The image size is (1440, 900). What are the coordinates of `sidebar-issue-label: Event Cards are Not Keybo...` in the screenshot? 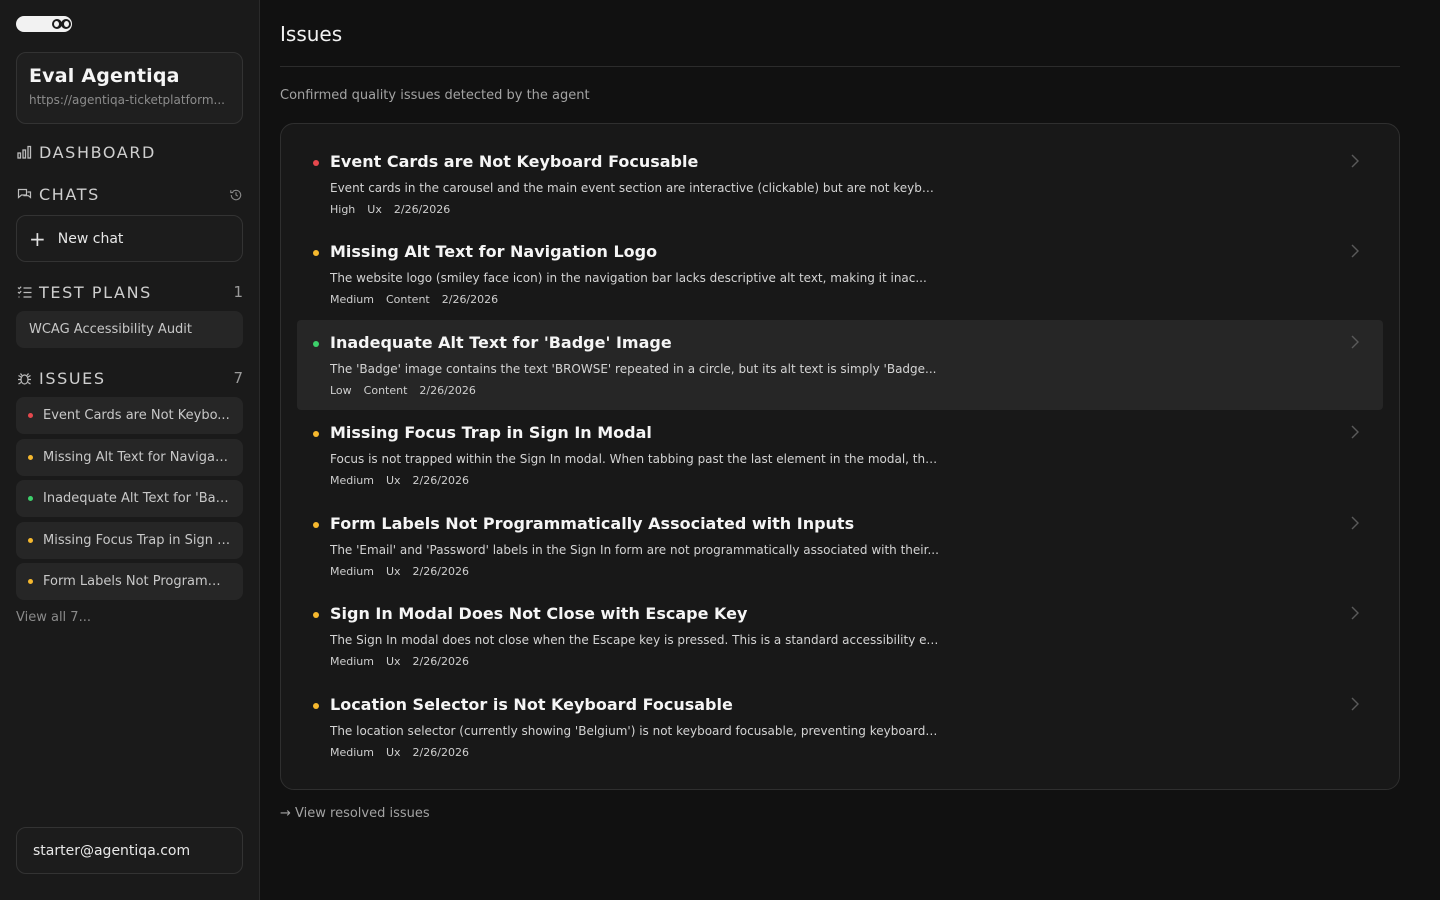 It's located at (136, 415).